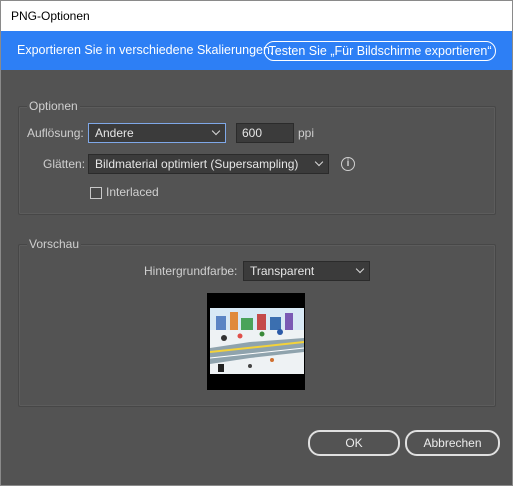  Describe the element at coordinates (53, 106) in the screenshot. I see `options-group-title: Optionen` at that location.